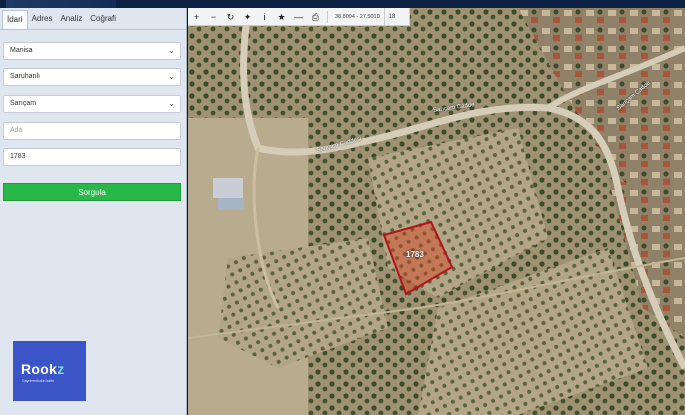 The height and width of the screenshot is (415, 685). What do you see at coordinates (342, 4) in the screenshot?
I see `top-bar` at bounding box center [342, 4].